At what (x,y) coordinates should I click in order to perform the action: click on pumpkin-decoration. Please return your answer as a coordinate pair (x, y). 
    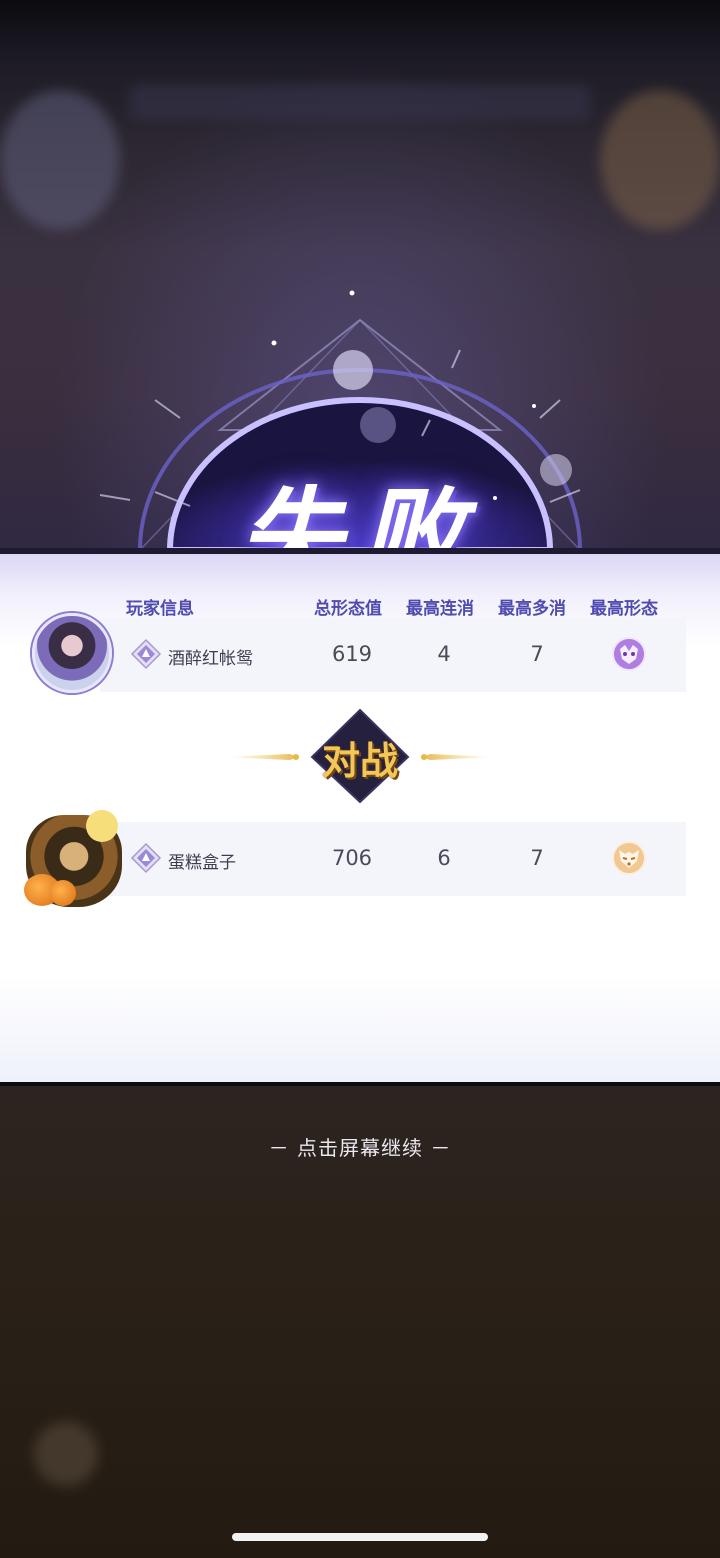
    Looking at the image, I should click on (63, 893).